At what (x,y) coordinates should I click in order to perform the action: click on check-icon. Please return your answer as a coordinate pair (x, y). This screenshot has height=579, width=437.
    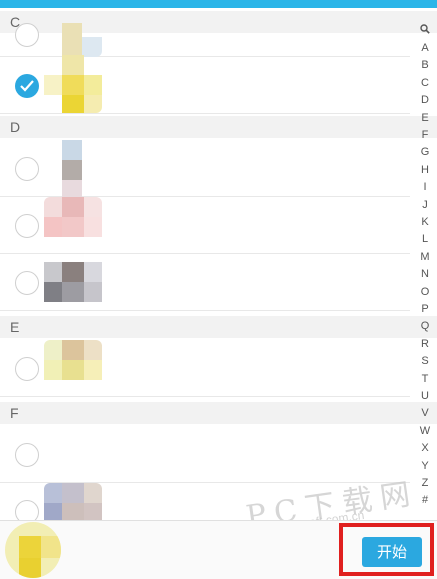
    Looking at the image, I should click on (27, 86).